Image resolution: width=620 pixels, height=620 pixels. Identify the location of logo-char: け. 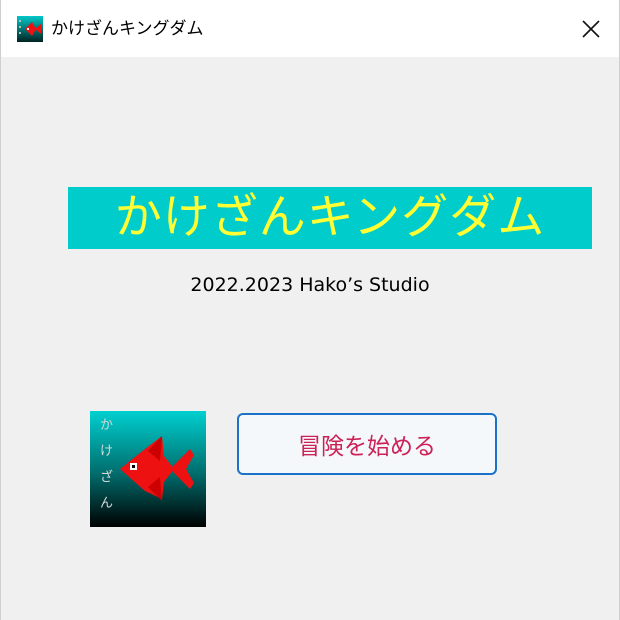
(106, 451).